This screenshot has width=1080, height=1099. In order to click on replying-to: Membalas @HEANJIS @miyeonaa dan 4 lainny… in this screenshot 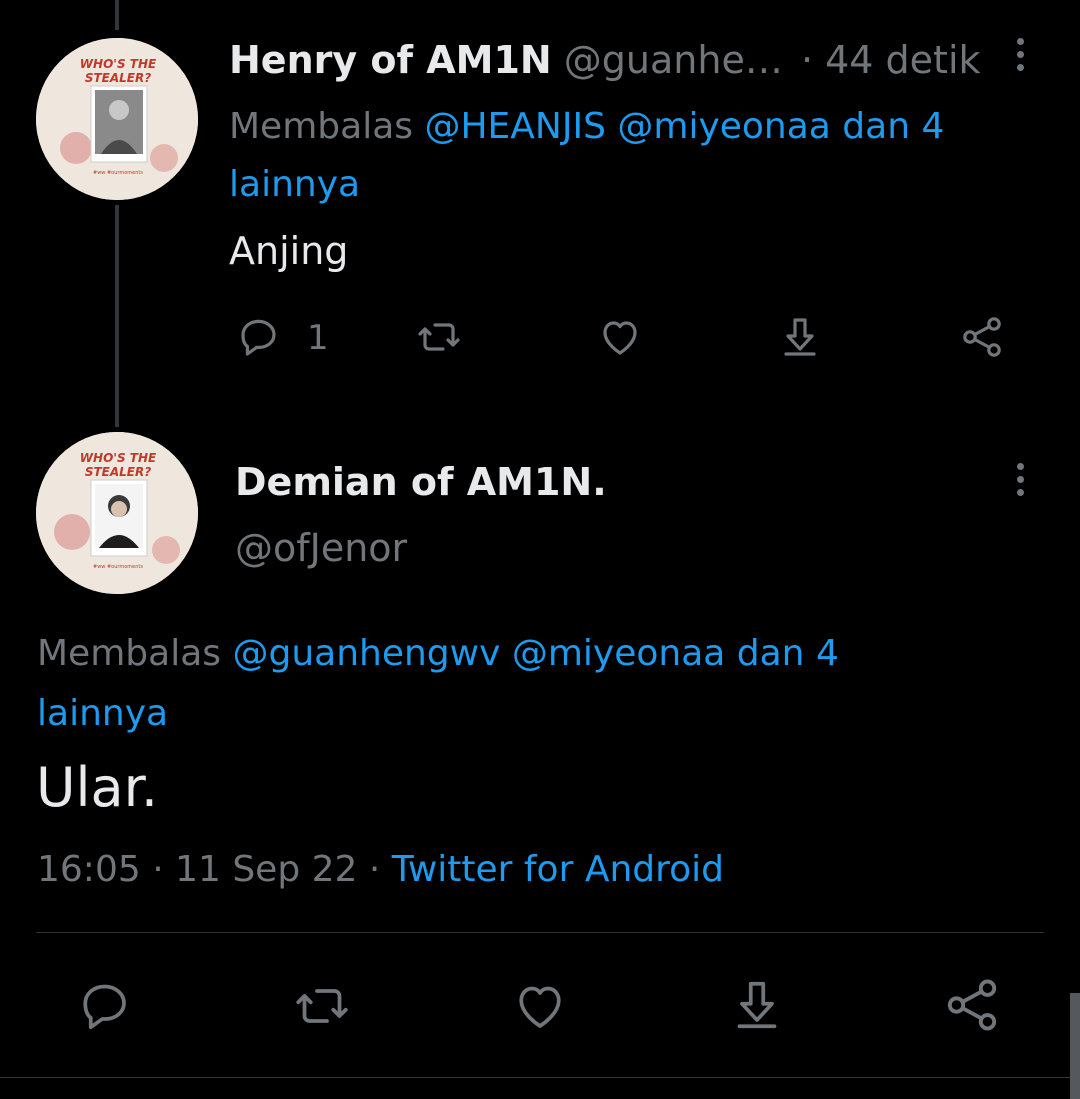, I will do `click(639, 156)`.